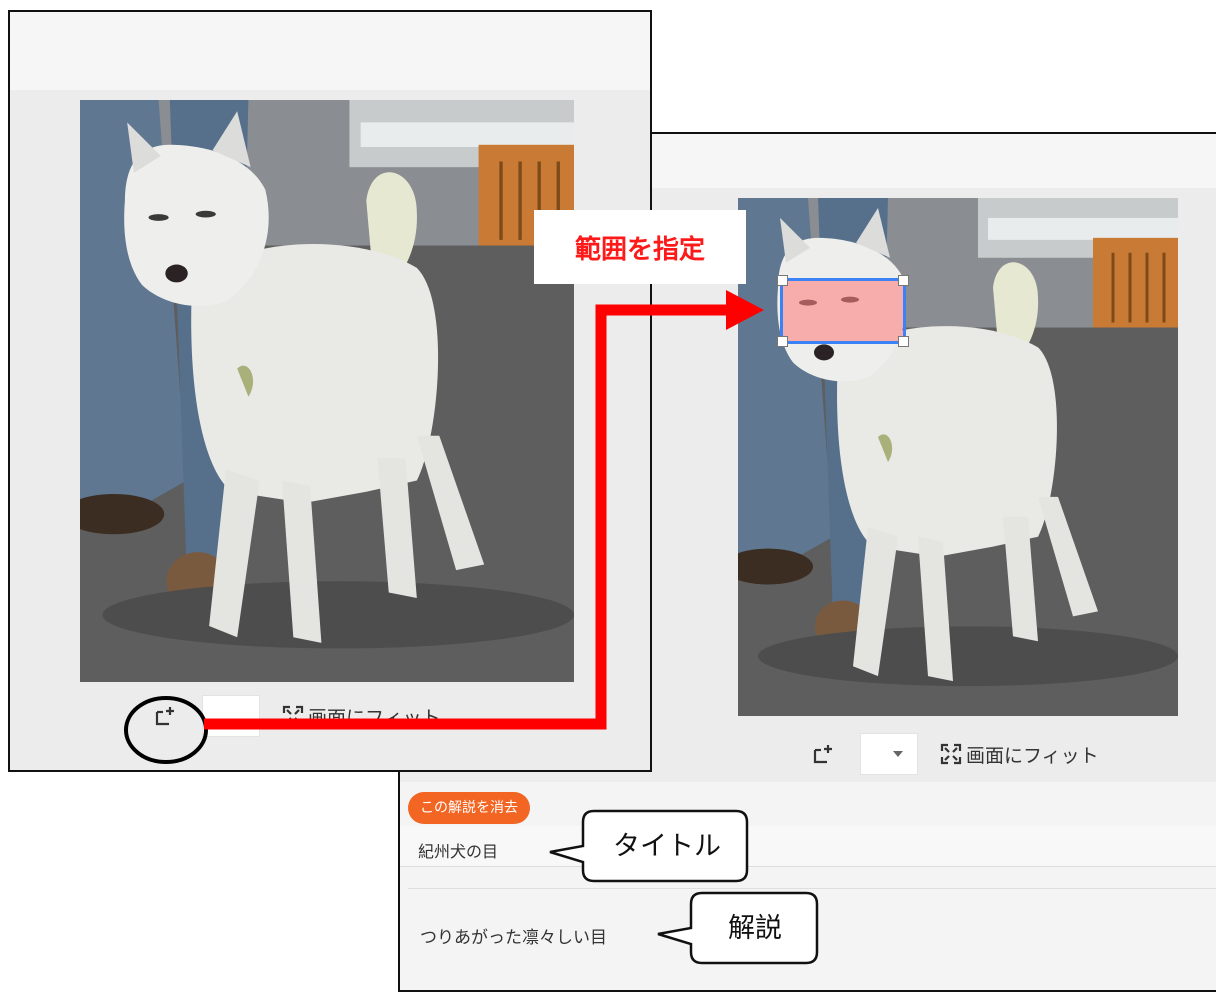  Describe the element at coordinates (843, 311) in the screenshot. I see `selection-rectangle` at that location.